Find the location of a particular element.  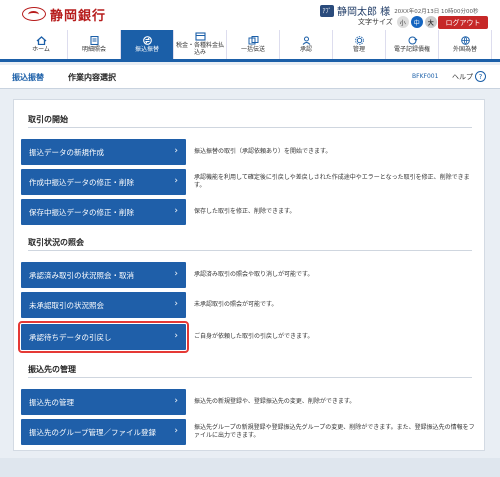

bank-name: 静岡銀行 is located at coordinates (78, 16).